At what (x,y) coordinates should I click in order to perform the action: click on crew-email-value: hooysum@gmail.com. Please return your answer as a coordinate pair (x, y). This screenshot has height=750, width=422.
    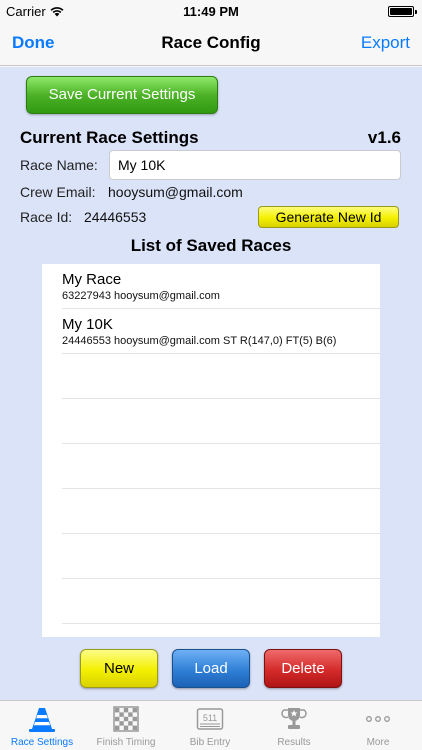
    Looking at the image, I should click on (175, 192).